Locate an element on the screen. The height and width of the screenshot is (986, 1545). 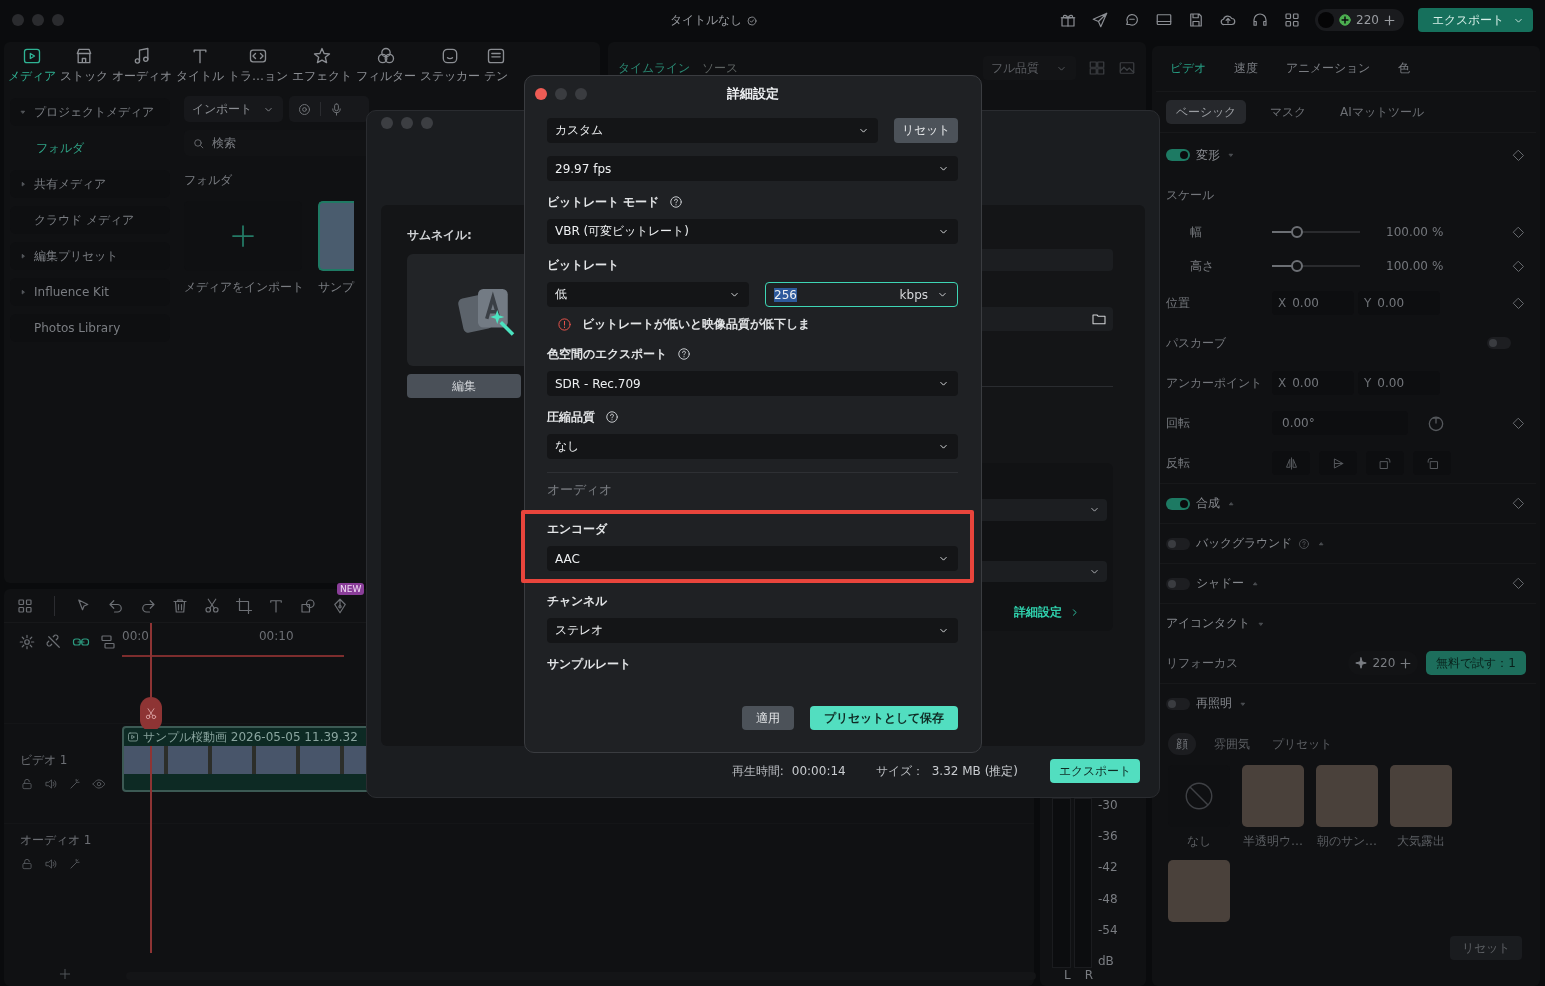
split-button is located at coordinates (151, 714).